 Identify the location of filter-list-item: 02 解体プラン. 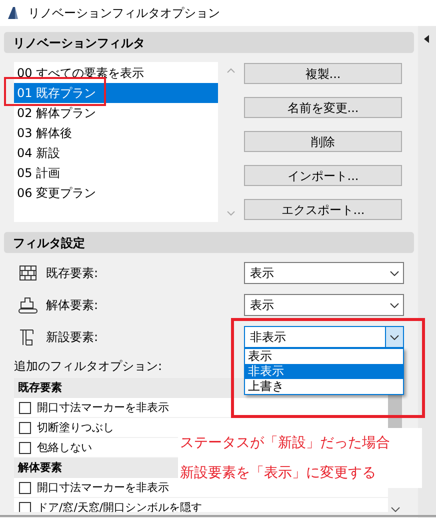
(116, 113).